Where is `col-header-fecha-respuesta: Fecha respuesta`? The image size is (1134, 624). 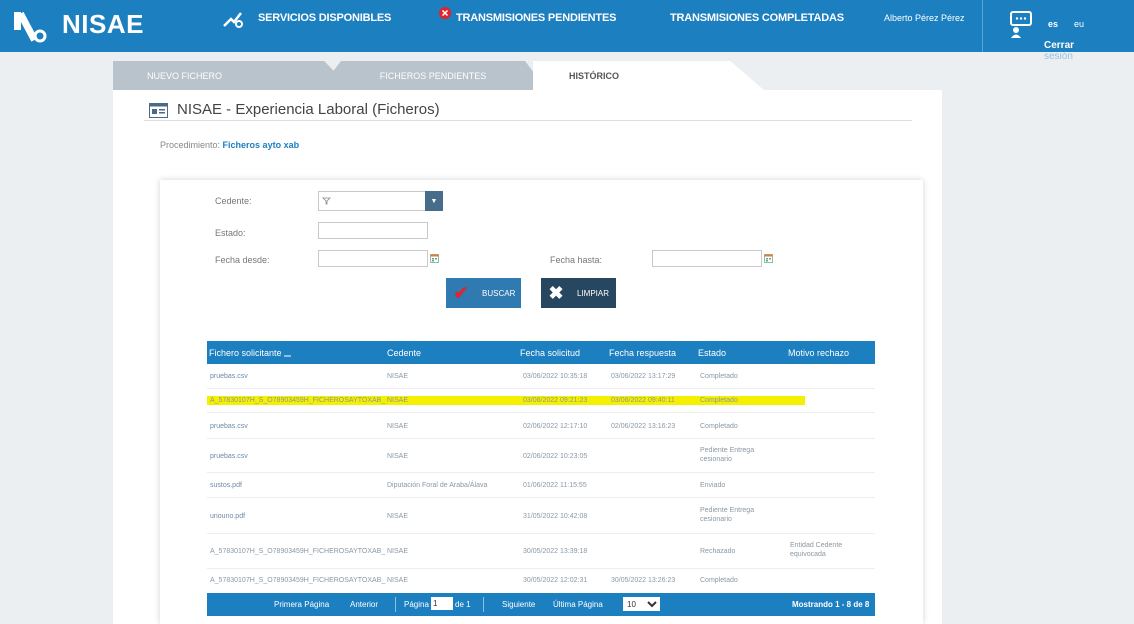
col-header-fecha-respuesta: Fecha respuesta is located at coordinates (642, 353).